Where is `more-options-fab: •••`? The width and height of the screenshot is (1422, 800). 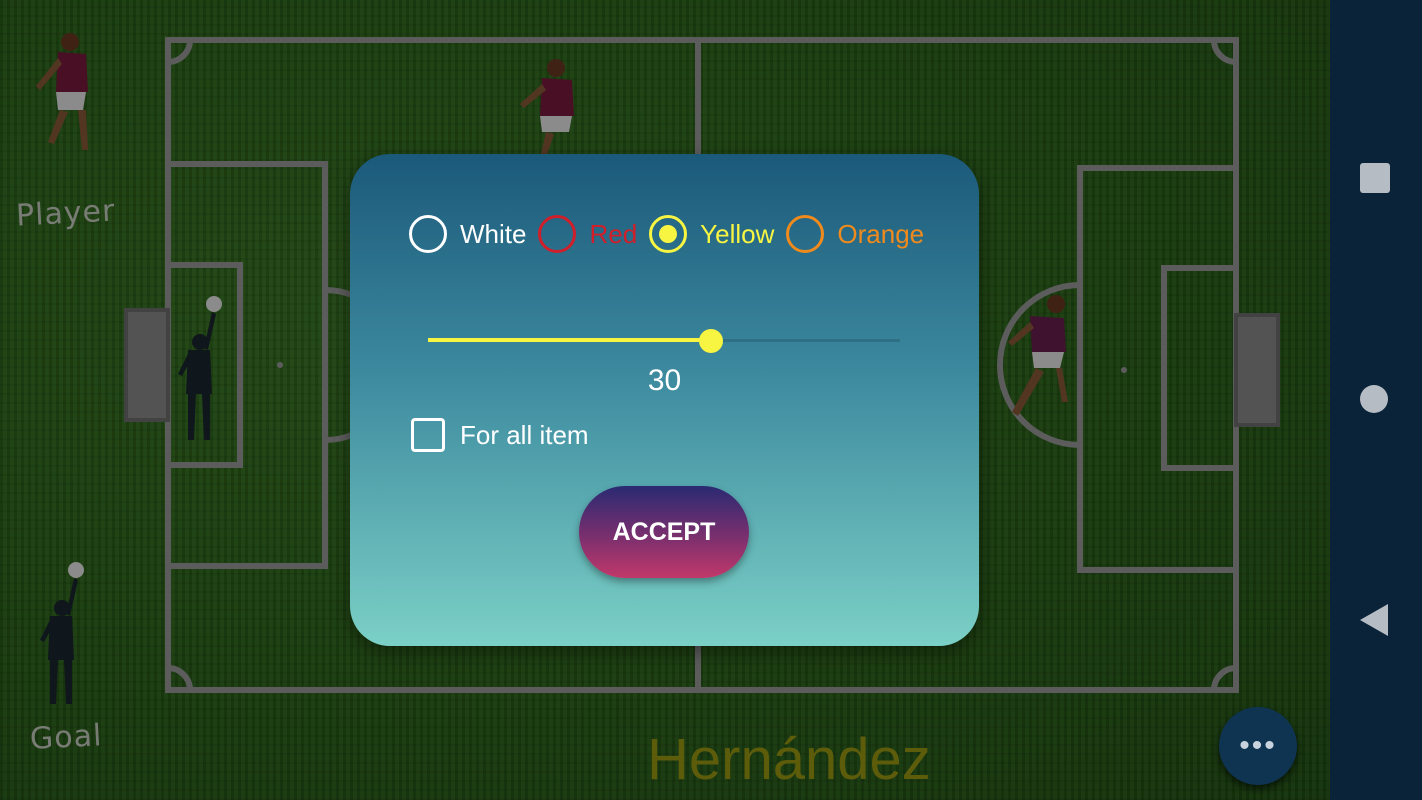
more-options-fab: ••• is located at coordinates (1258, 746).